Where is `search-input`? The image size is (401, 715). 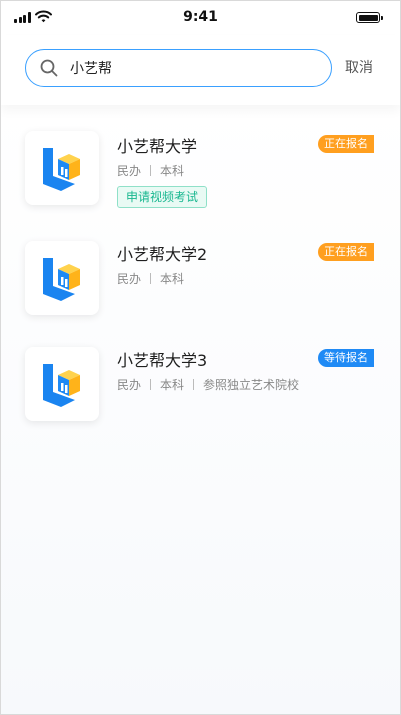
search-input is located at coordinates (195, 68).